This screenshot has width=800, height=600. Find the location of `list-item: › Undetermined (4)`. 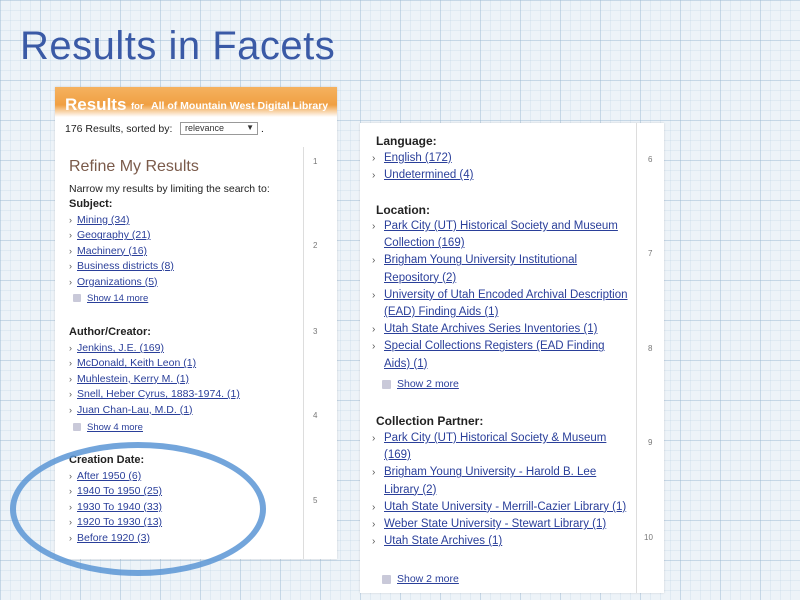

list-item: › Undetermined (4) is located at coordinates (502, 175).